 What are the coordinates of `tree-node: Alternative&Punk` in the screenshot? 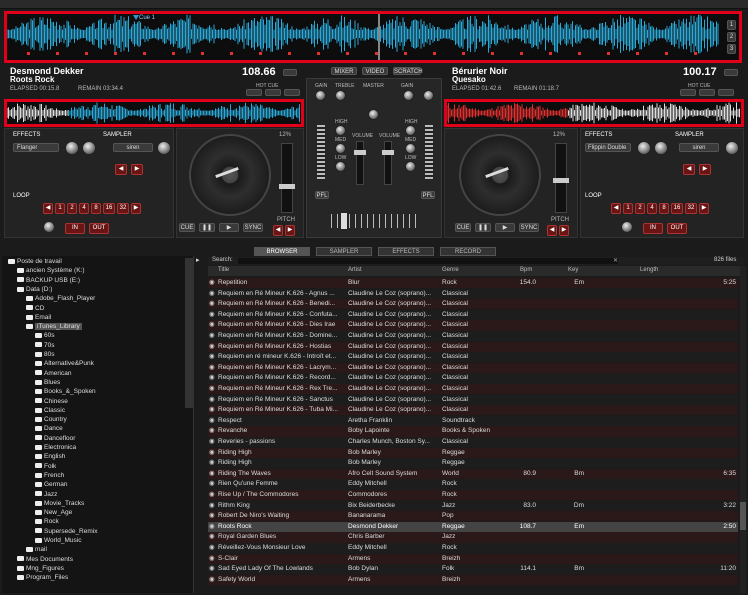 It's located at (64, 363).